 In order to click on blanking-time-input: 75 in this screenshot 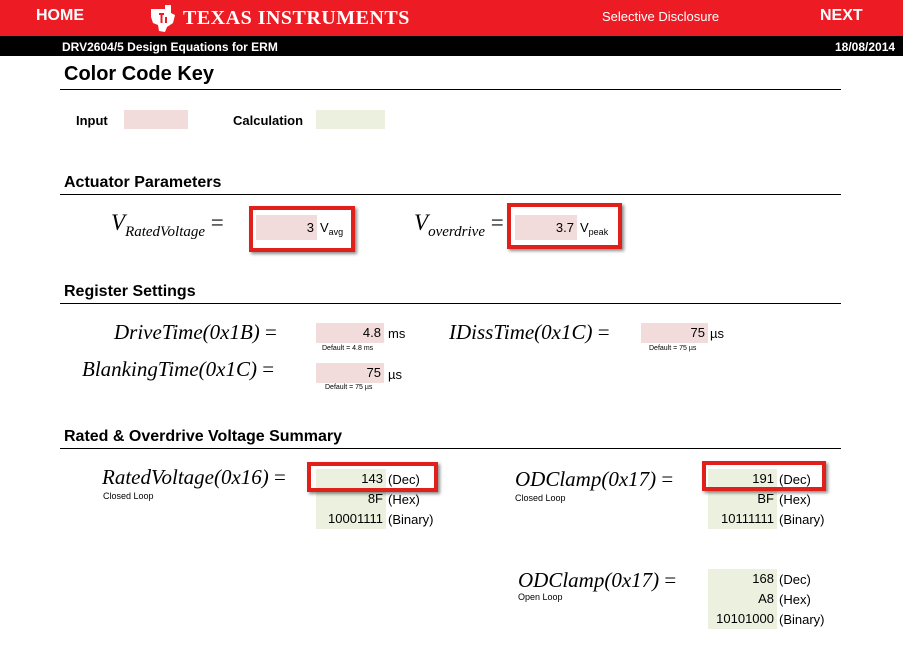, I will do `click(350, 373)`.